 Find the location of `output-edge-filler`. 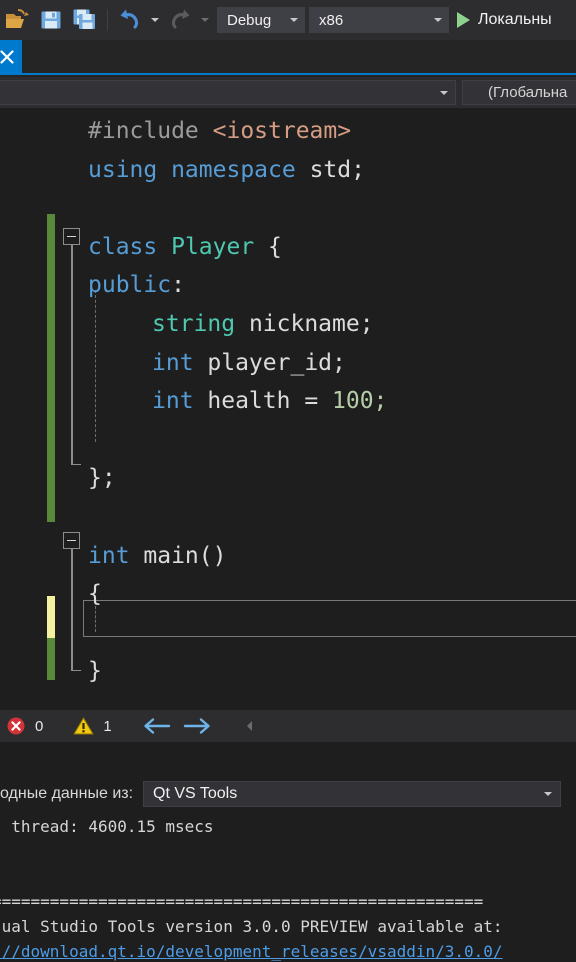

output-edge-filler is located at coordinates (571, 797).